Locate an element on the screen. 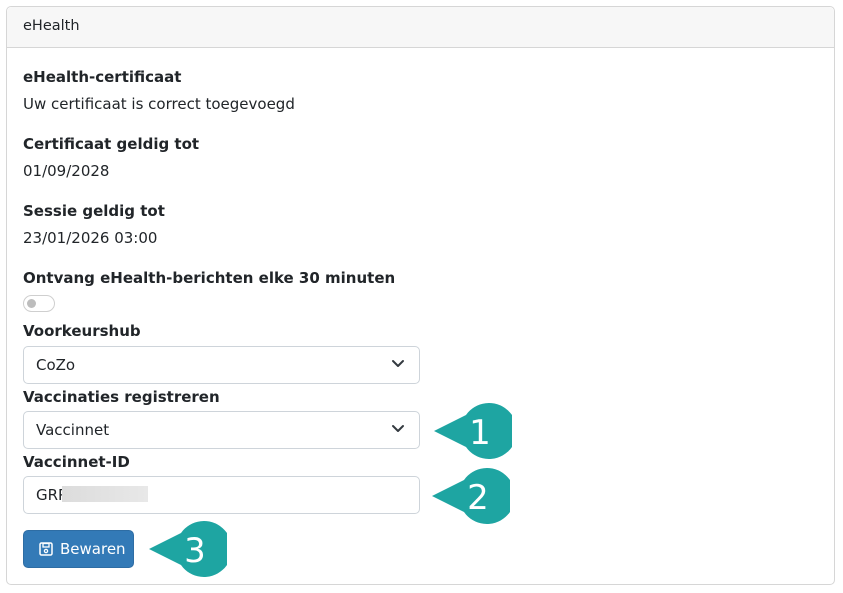 The height and width of the screenshot is (593, 843). callout-marker-2: 2 is located at coordinates (470, 496).